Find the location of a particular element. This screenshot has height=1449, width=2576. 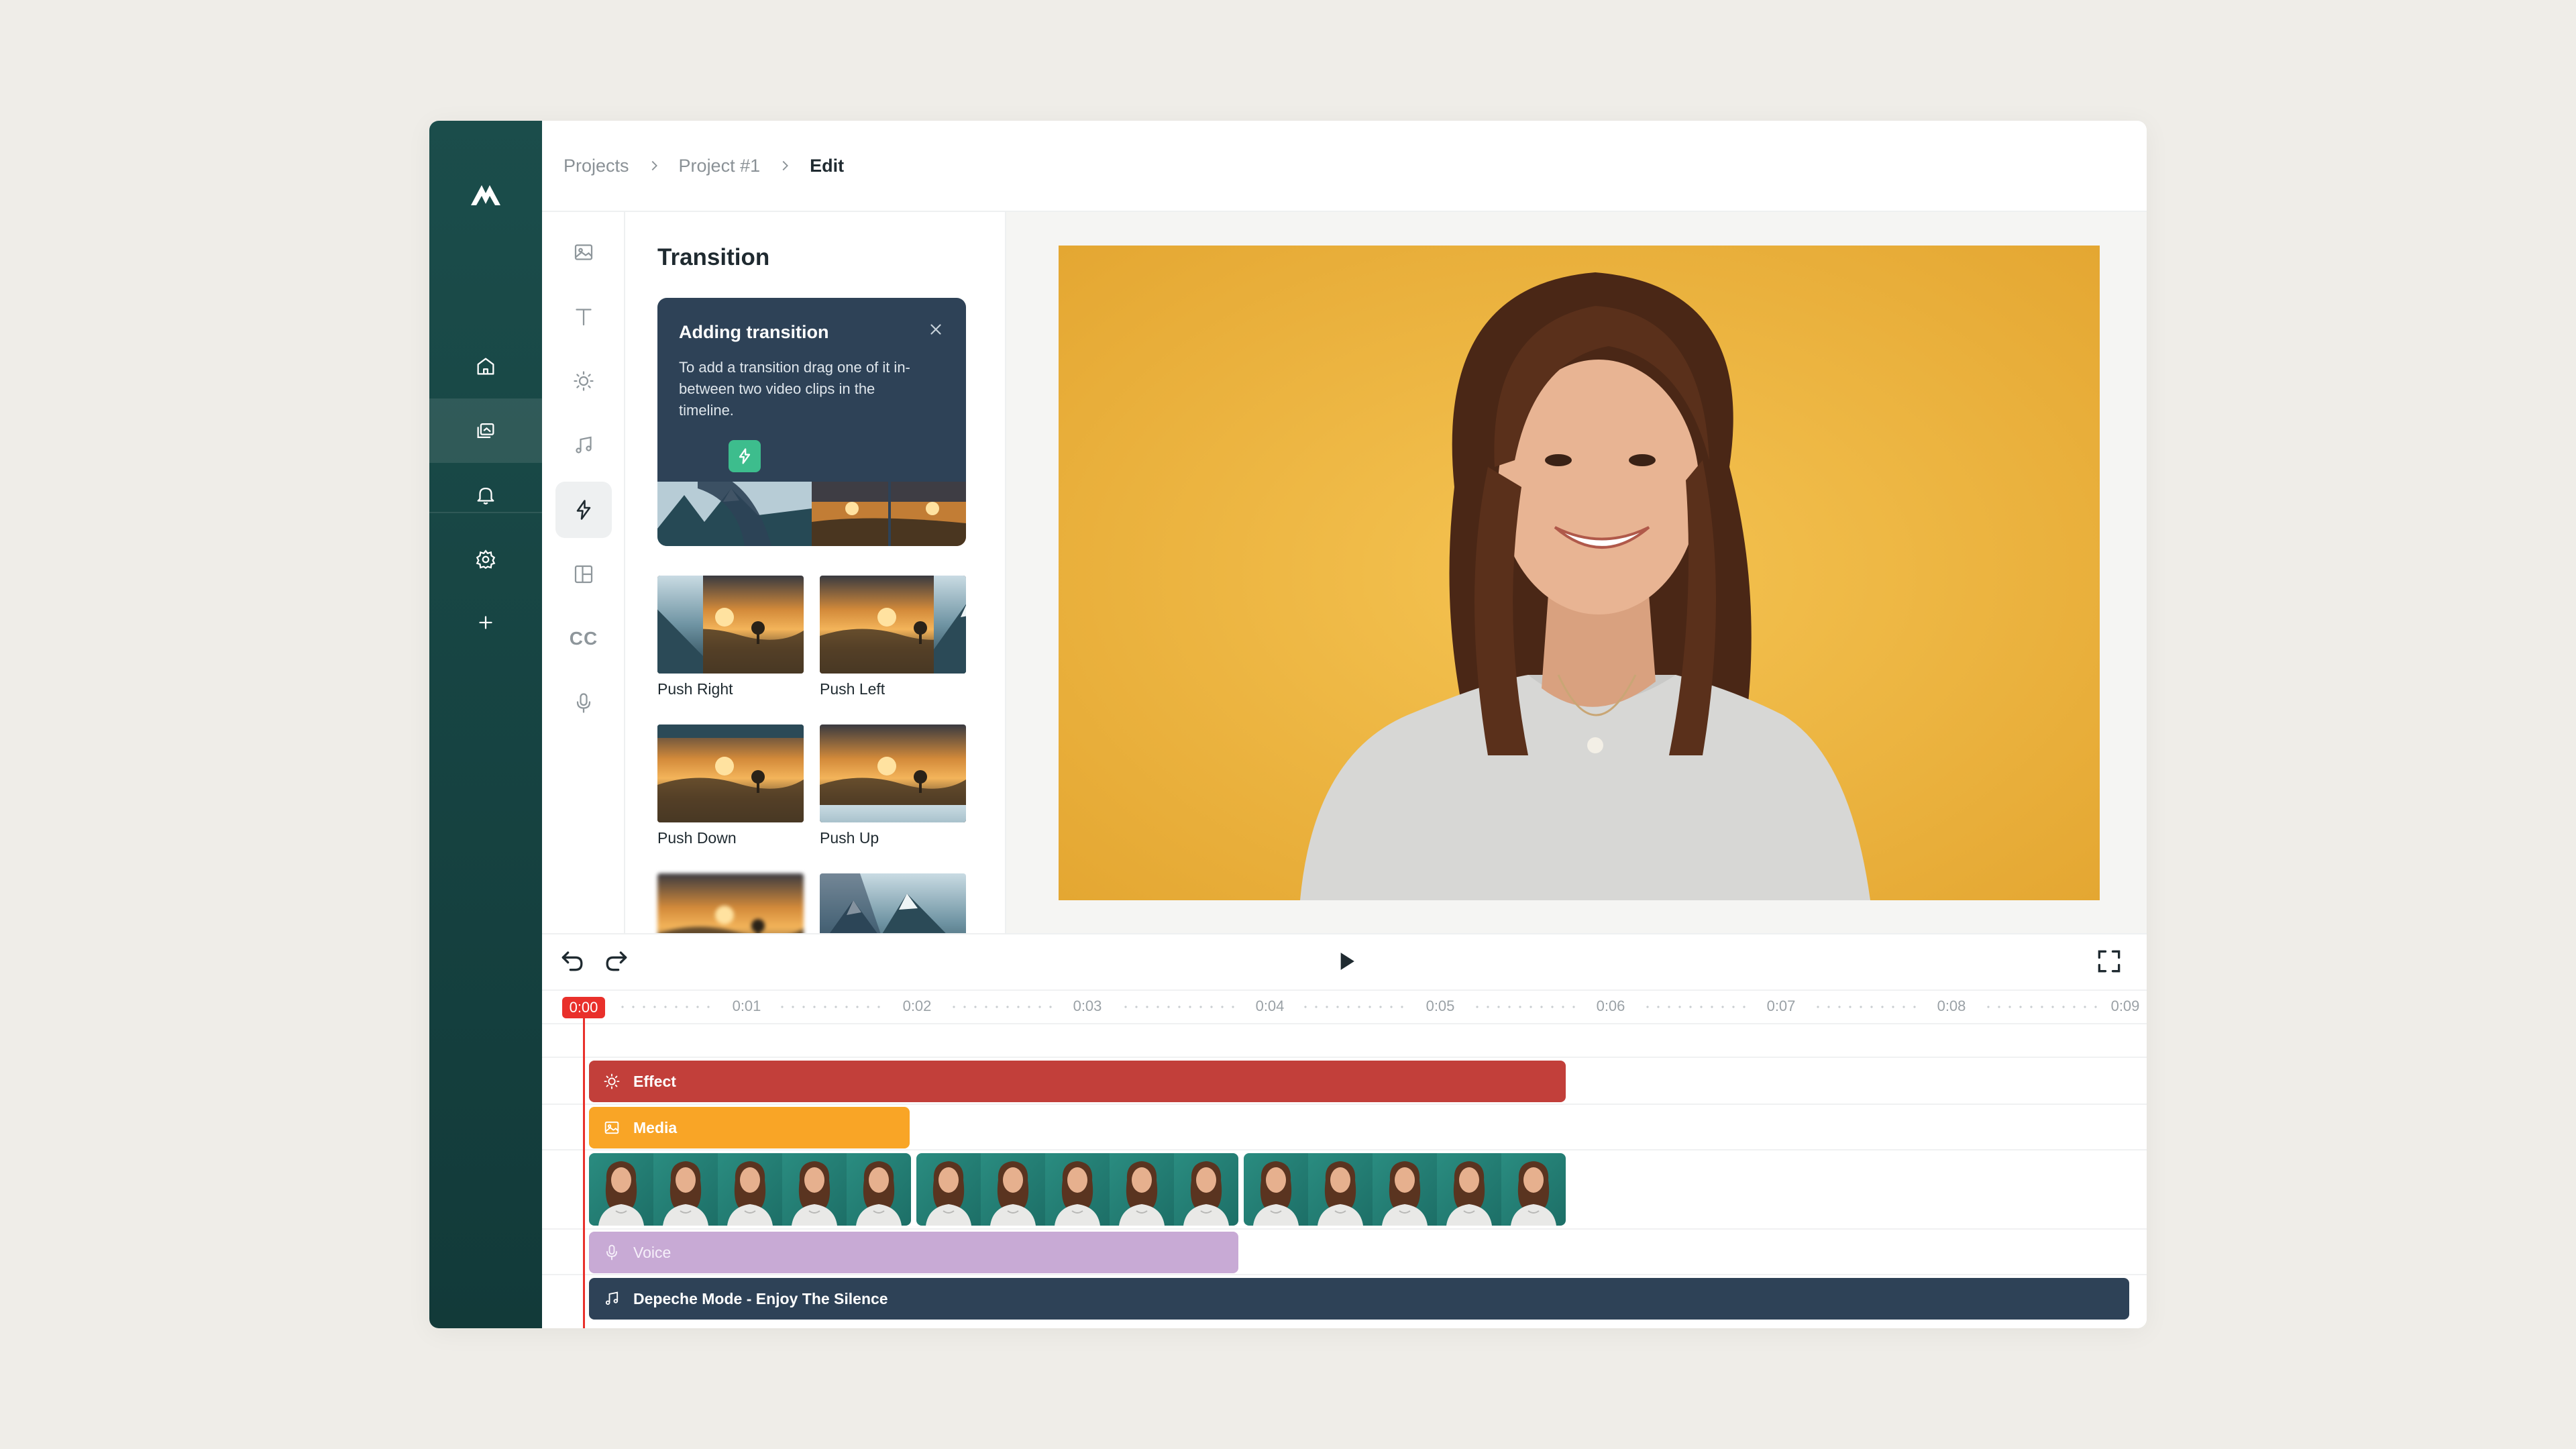

timeline-lane is located at coordinates (1344, 1041).